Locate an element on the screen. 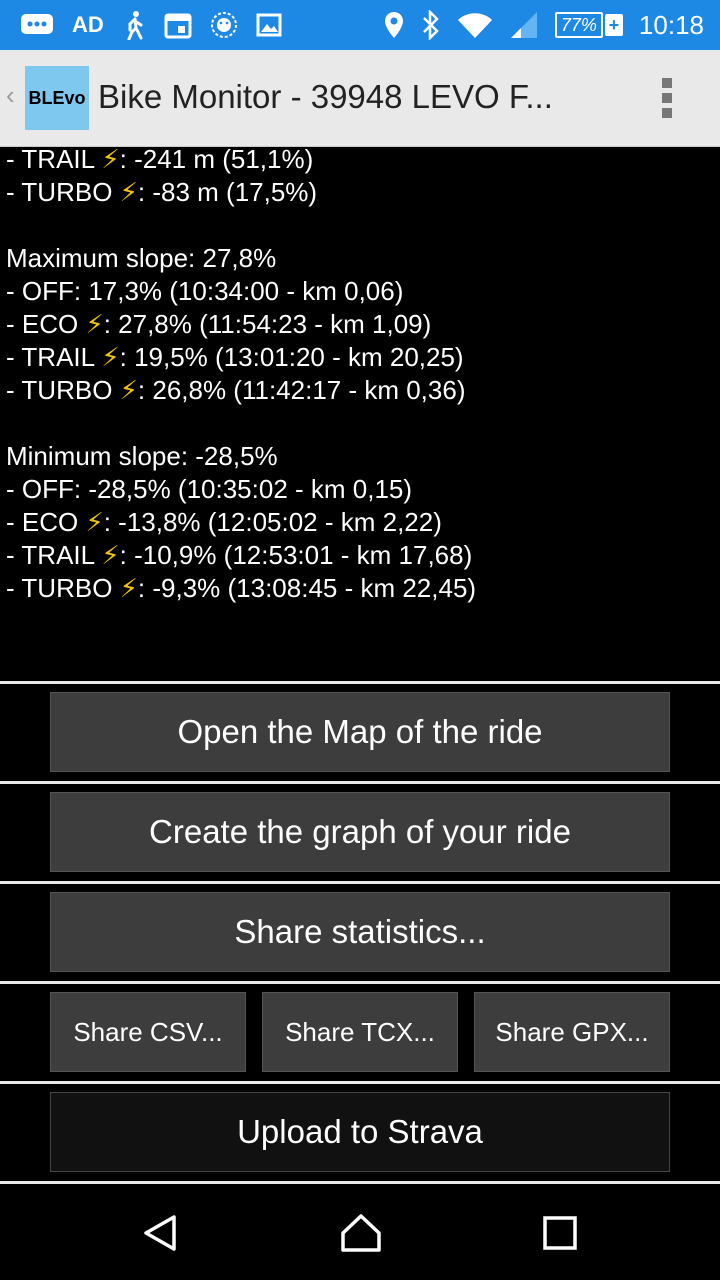 The height and width of the screenshot is (1280, 720). stat-line: - TURBO ⚡: -9,3% (13:08:45 - km 22,45) is located at coordinates (361, 588).